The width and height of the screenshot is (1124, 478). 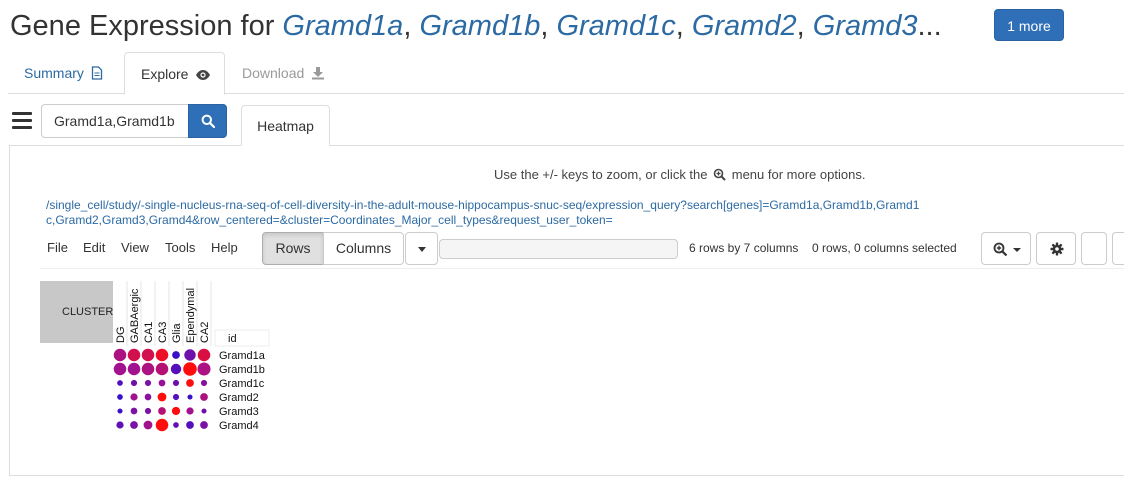 What do you see at coordinates (798, 174) in the screenshot?
I see `zoom-hint-text-2: menu for more options.` at bounding box center [798, 174].